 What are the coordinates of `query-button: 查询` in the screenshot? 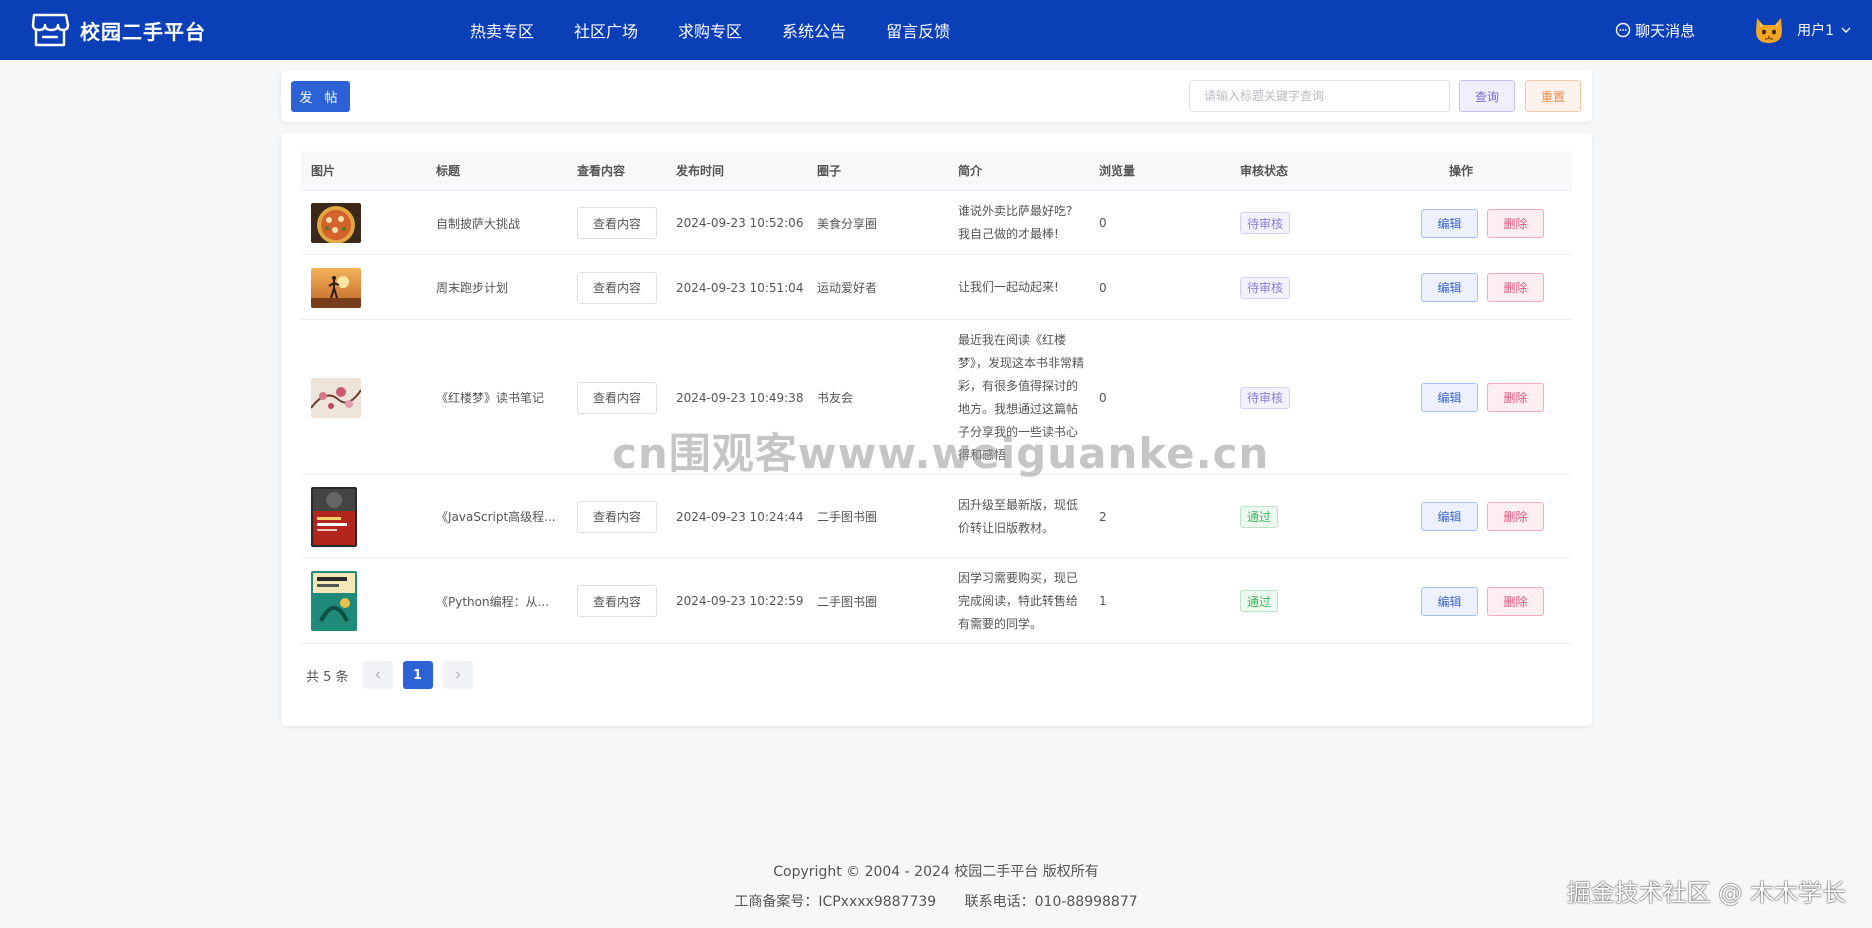 It's located at (1487, 96).